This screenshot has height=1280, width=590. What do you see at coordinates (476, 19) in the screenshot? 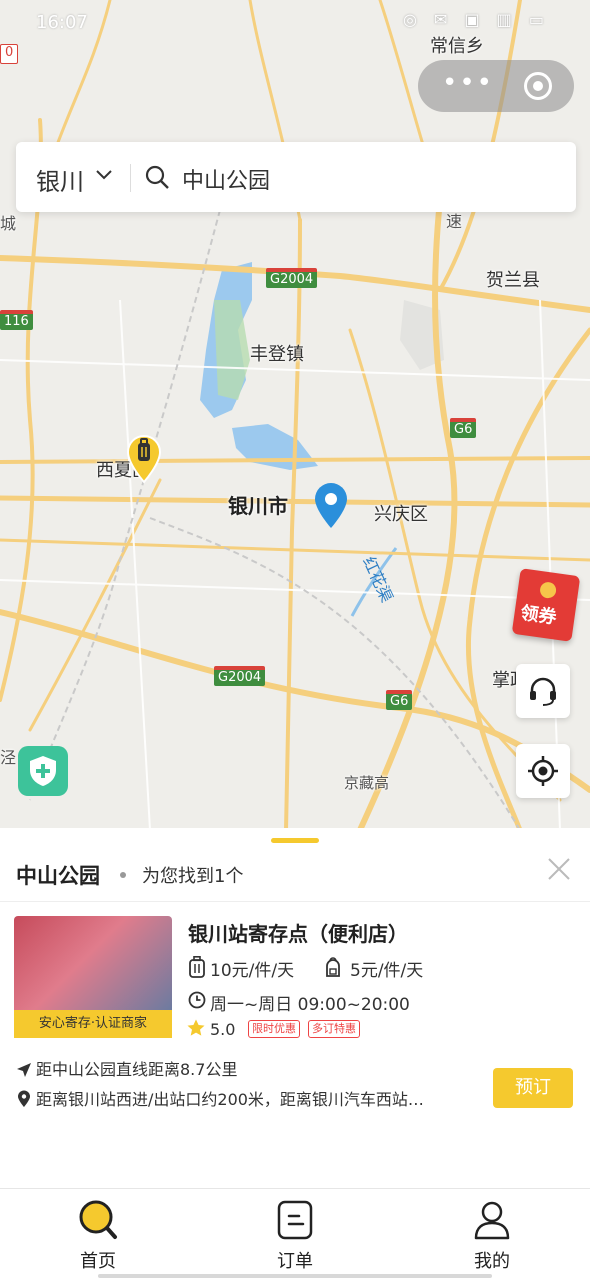
I see `status-icons: ◎ ✉ ▣ ▥ ▭` at bounding box center [476, 19].